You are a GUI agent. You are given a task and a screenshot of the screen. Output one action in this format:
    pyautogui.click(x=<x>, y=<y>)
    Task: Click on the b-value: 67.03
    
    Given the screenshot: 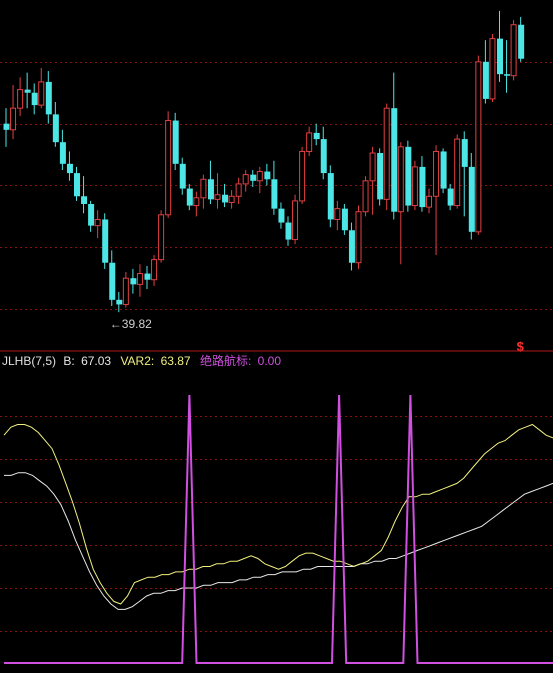 What is the action you would take?
    pyautogui.click(x=96, y=361)
    